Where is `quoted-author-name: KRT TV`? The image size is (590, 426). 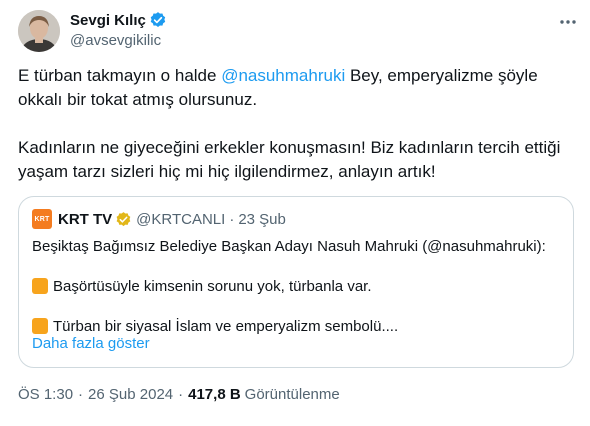 quoted-author-name: KRT TV is located at coordinates (85, 219).